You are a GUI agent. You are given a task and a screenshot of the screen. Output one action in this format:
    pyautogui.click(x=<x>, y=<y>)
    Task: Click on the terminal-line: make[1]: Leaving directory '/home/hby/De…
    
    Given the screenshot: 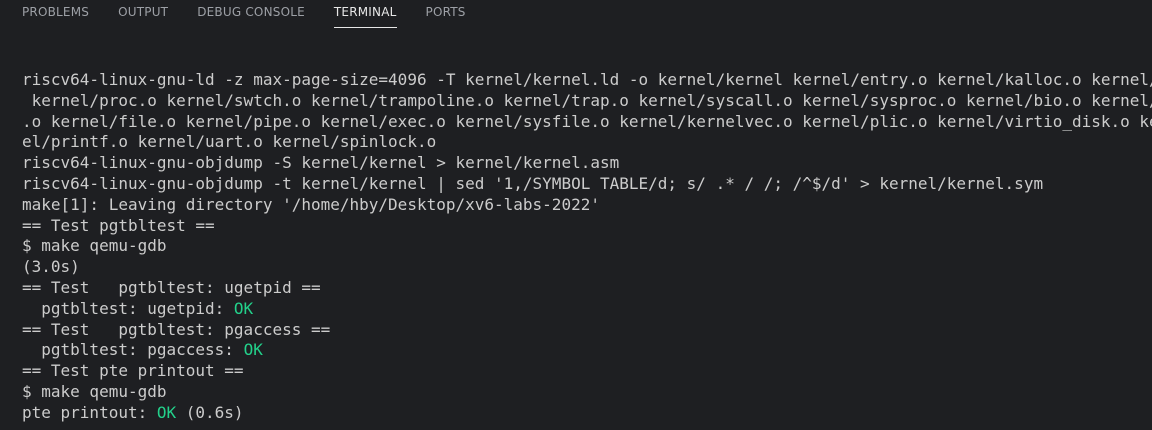 What is the action you would take?
    pyautogui.click(x=587, y=205)
    